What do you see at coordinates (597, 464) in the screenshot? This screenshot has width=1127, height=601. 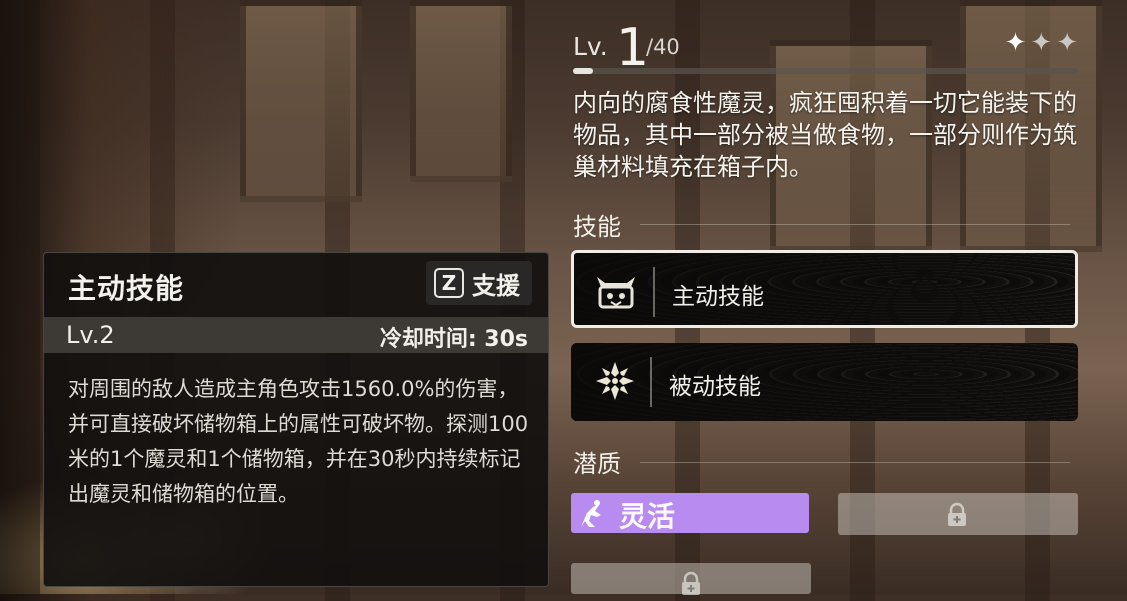 I see `traits-heading: 潜质` at bounding box center [597, 464].